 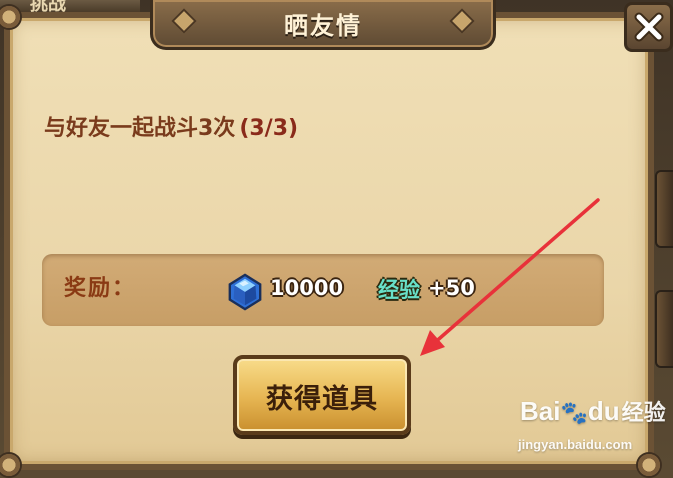 I want to click on task-progress: (3/3), so click(x=269, y=128).